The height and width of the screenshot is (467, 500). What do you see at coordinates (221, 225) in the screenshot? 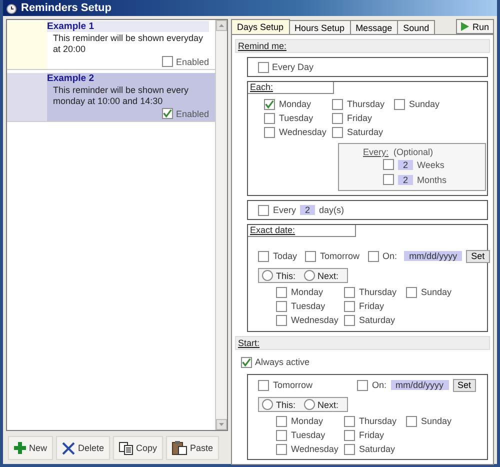
I see `scrollbar` at bounding box center [221, 225].